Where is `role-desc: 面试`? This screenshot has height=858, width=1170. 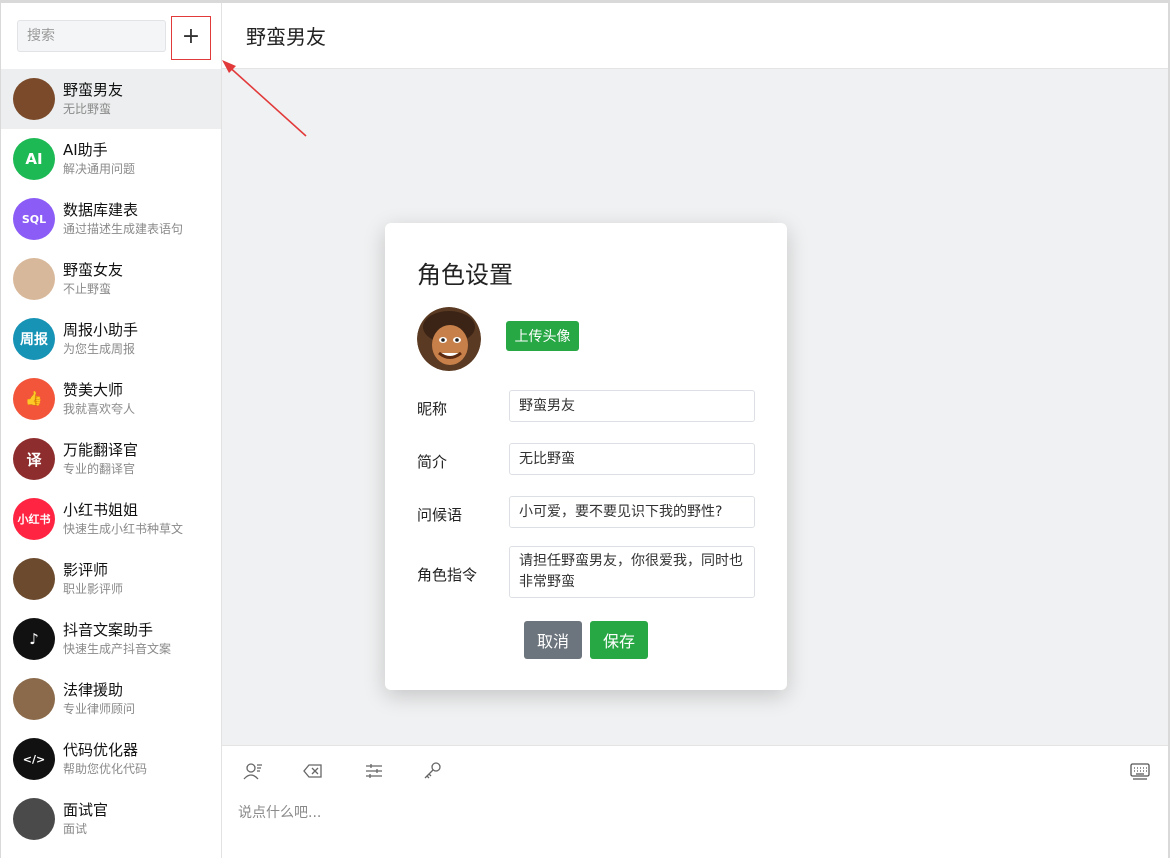 role-desc: 面试 is located at coordinates (75, 829).